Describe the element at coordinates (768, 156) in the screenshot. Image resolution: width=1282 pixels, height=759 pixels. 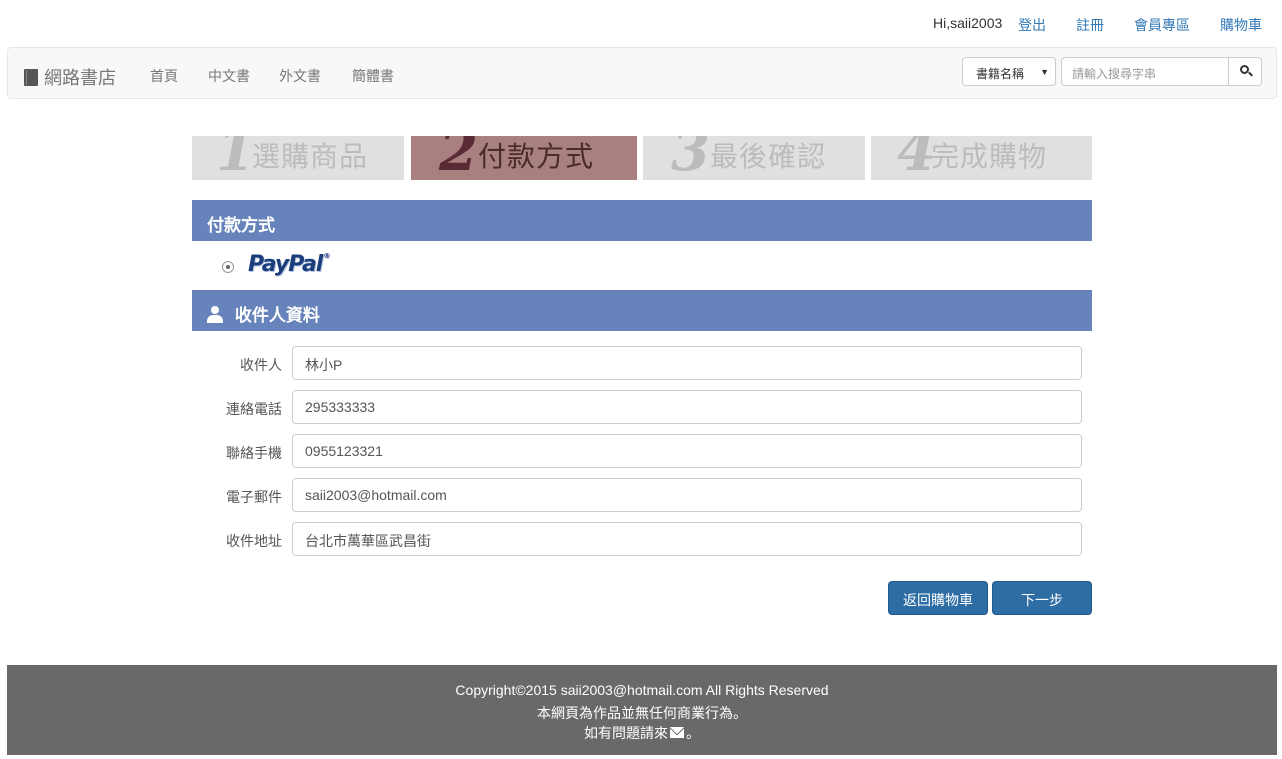
I see `step-label: 最後確認` at that location.